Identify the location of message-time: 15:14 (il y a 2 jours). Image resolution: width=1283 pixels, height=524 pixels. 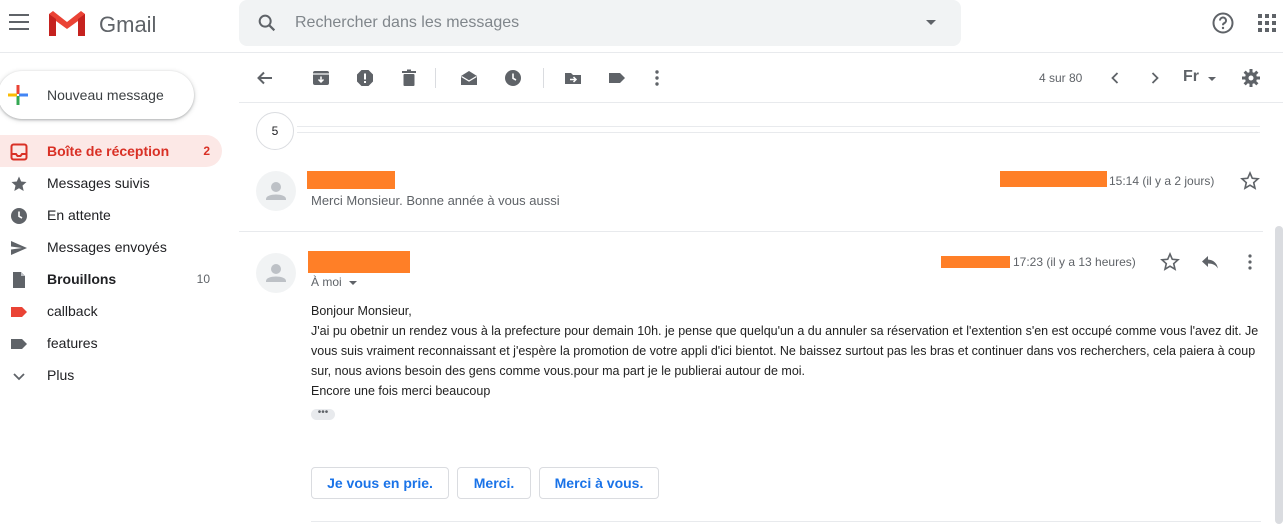
(1162, 181).